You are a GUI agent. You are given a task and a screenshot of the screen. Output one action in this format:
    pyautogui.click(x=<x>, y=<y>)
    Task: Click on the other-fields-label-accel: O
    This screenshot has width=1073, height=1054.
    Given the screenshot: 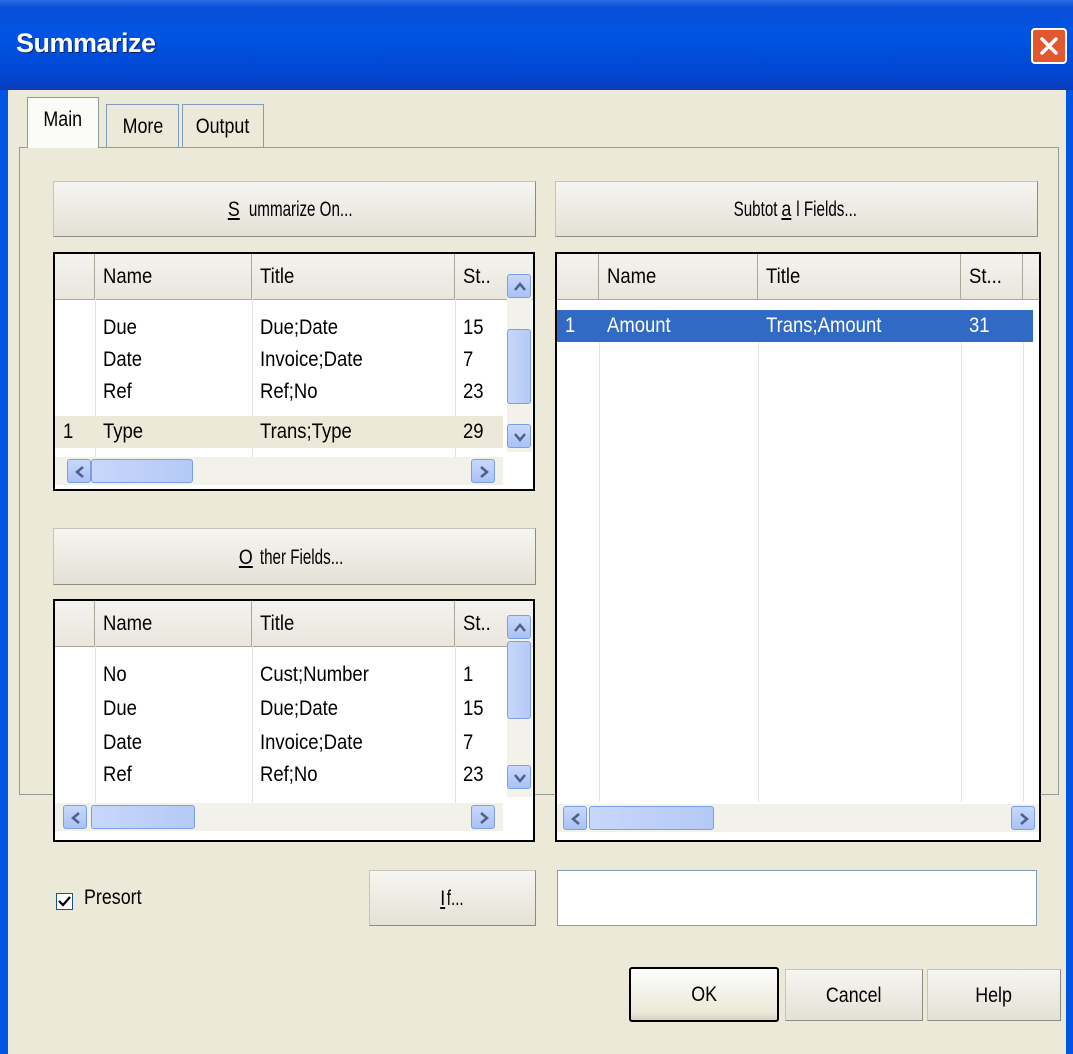 What is the action you would take?
    pyautogui.click(x=245, y=557)
    